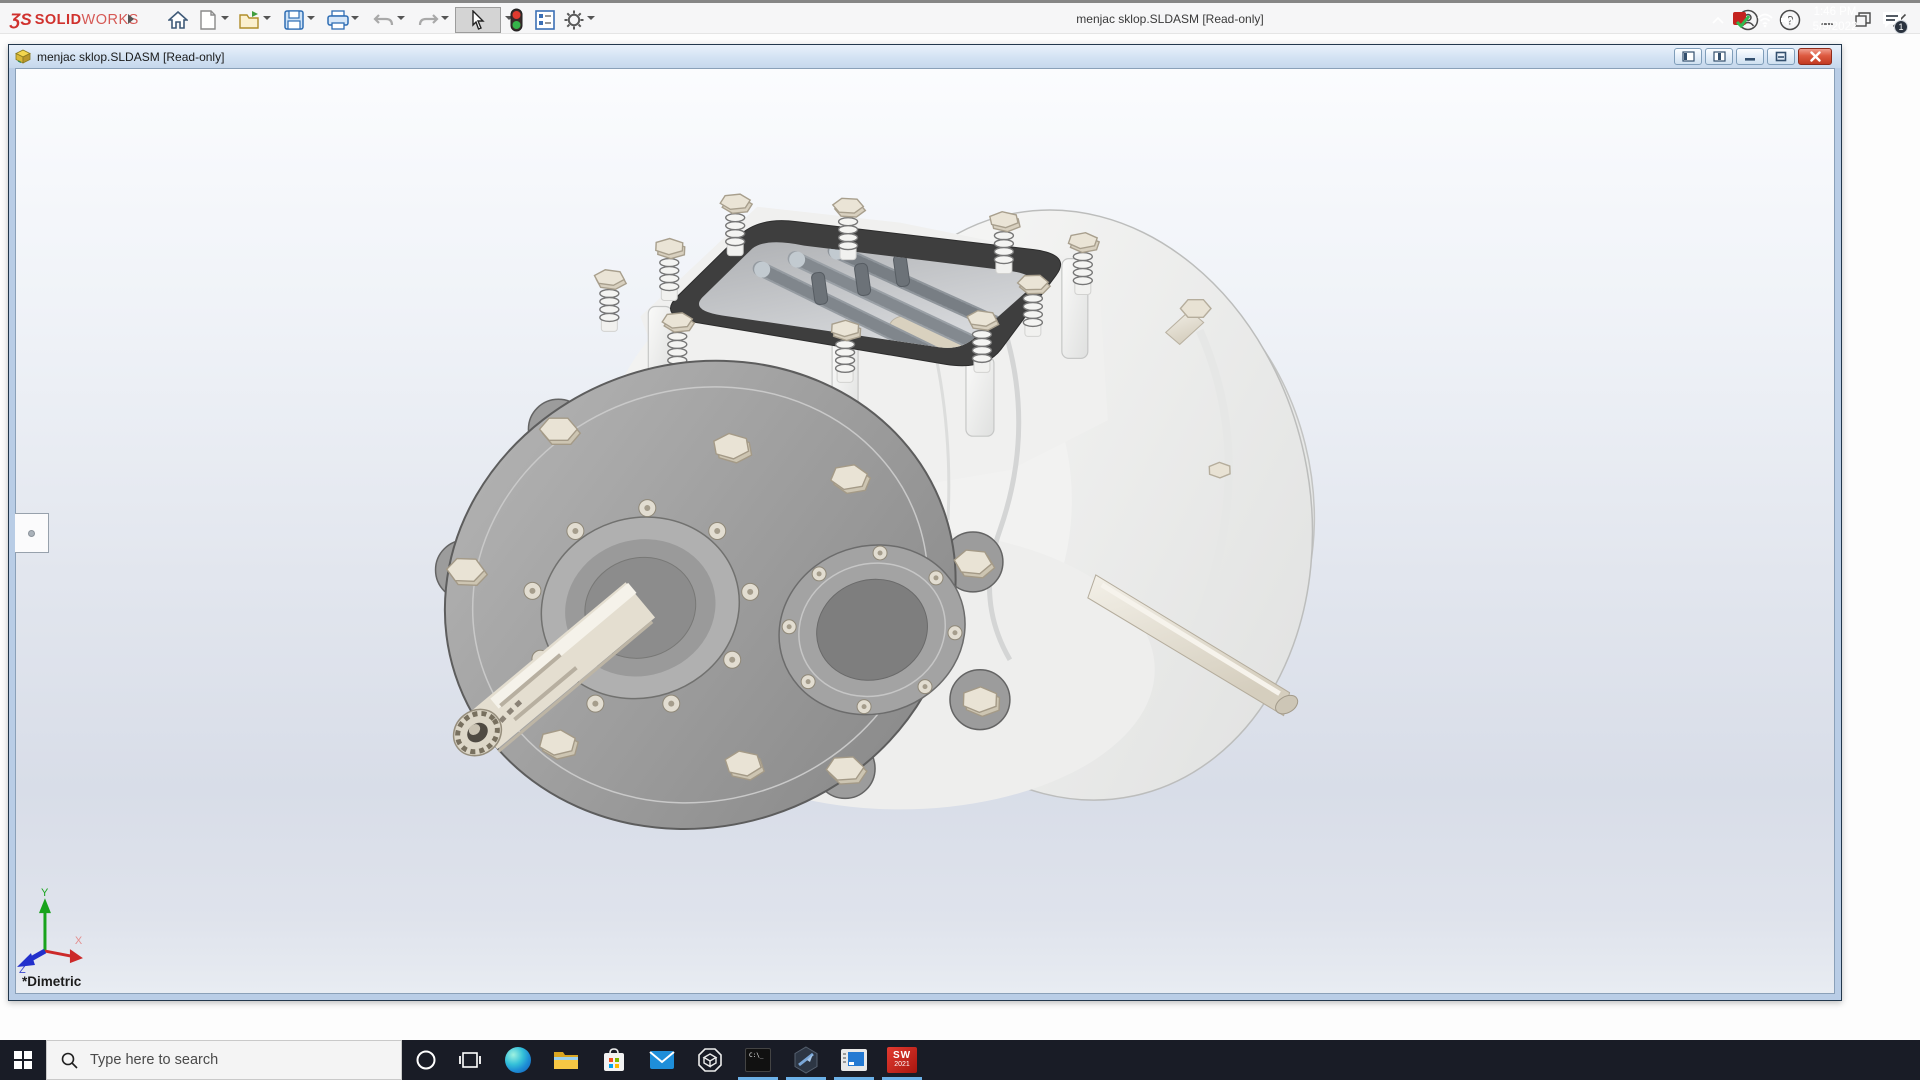 This screenshot has width=1920, height=1080. I want to click on orientation-triad: Z Y X, so click(49, 931).